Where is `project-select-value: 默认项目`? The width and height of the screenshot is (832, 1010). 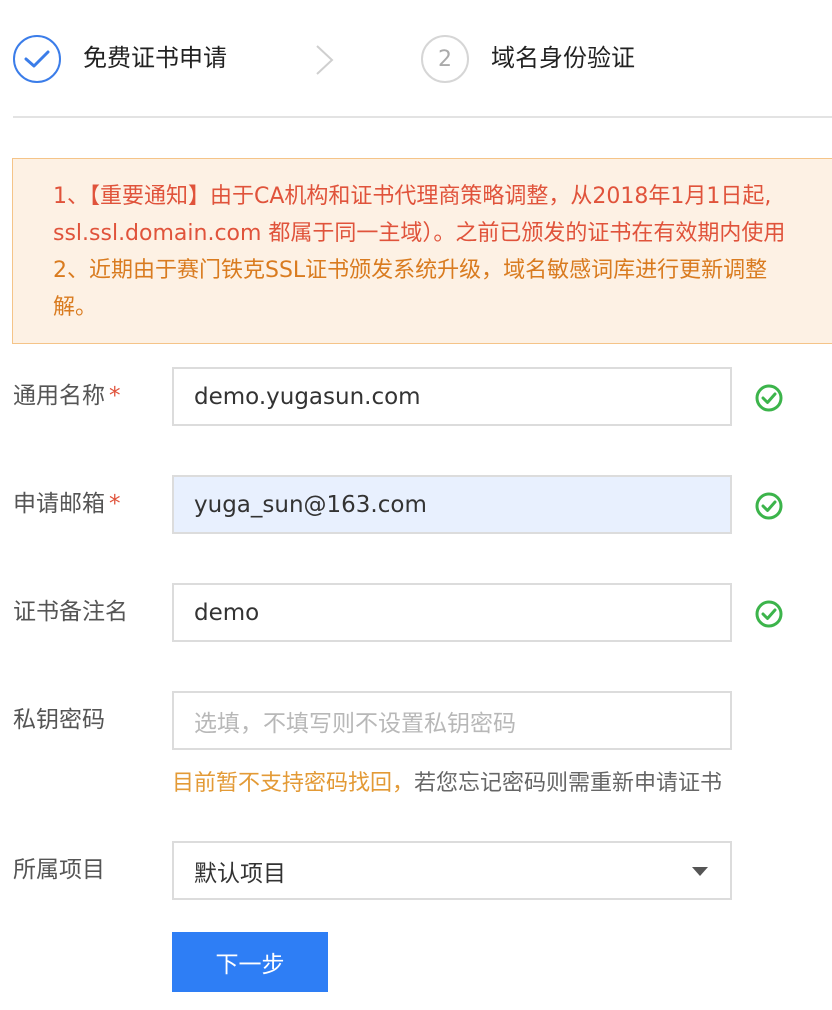
project-select-value: 默认项目 is located at coordinates (240, 873).